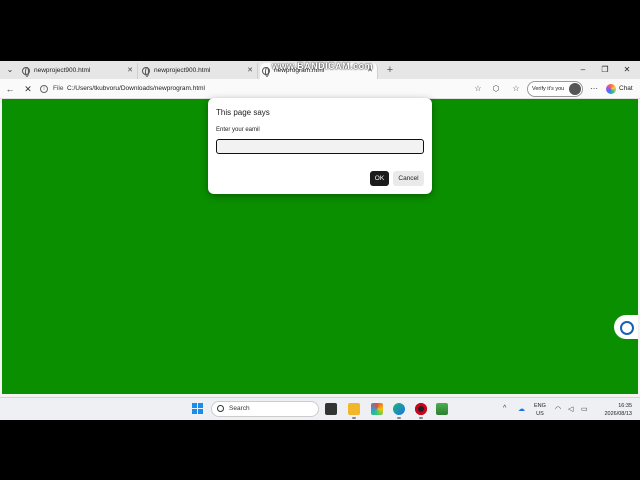 This screenshot has width=640, height=480. Describe the element at coordinates (220, 408) in the screenshot. I see `search-icon` at that location.